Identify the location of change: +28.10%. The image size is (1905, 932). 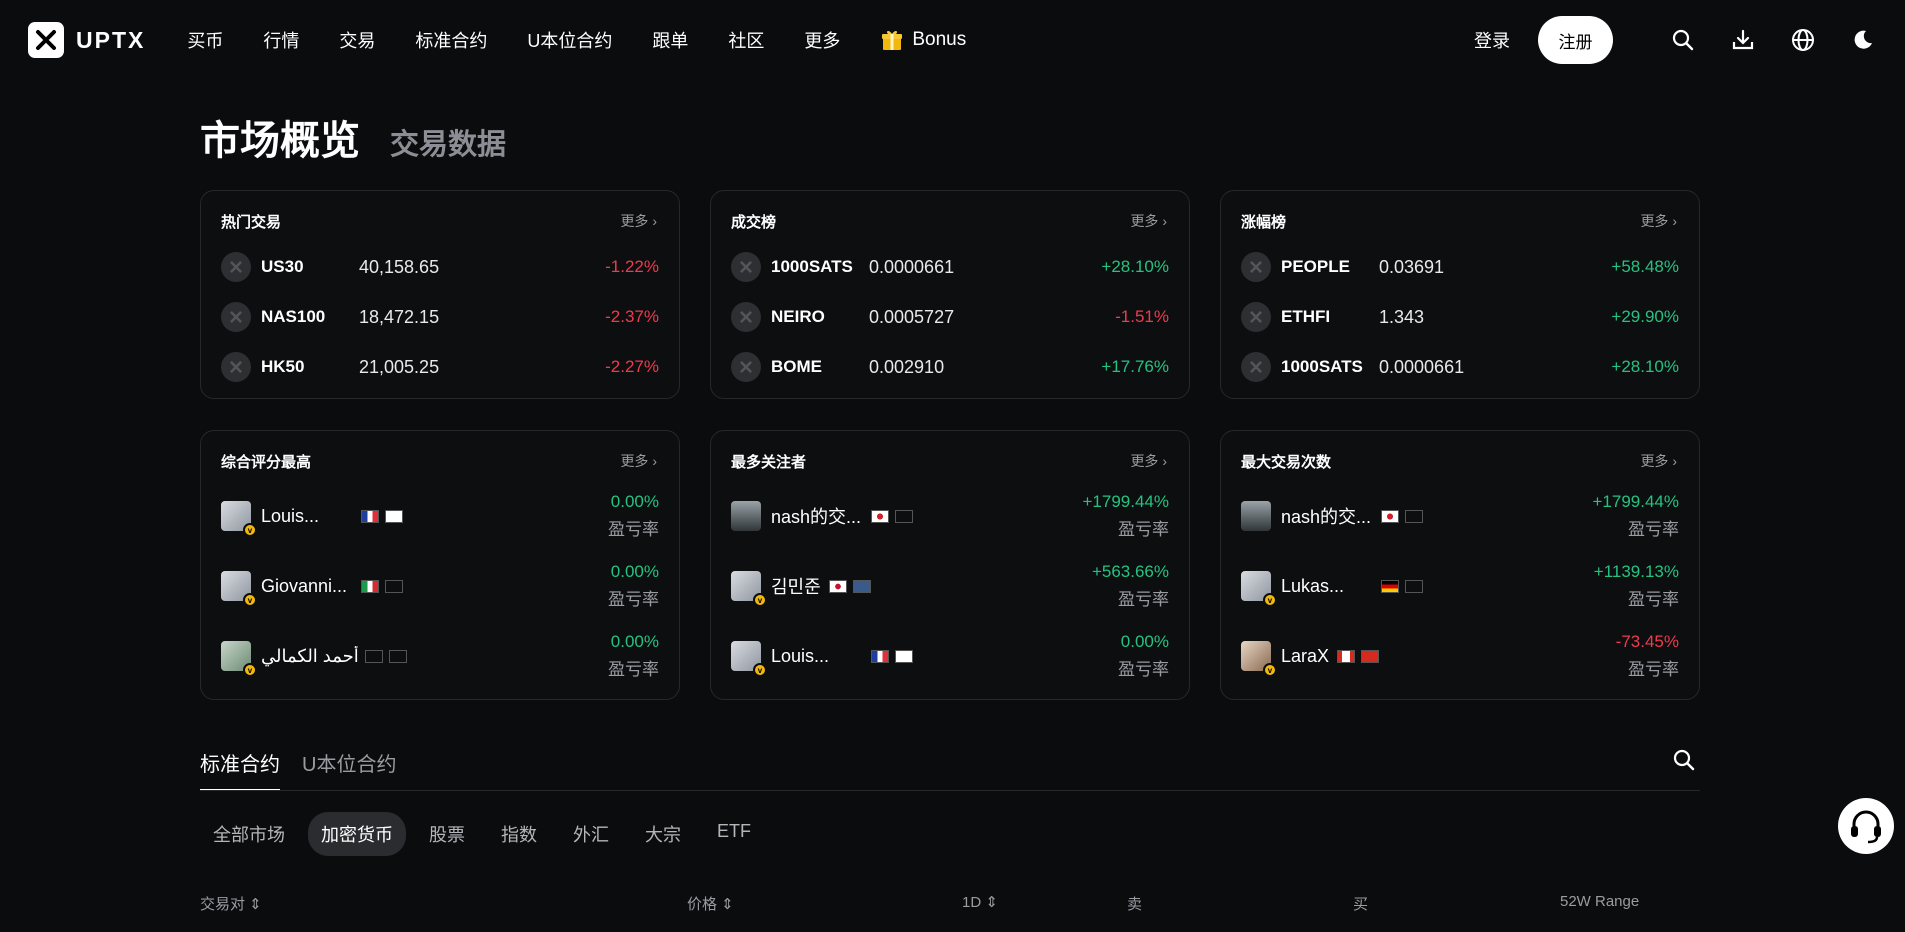
(1645, 366).